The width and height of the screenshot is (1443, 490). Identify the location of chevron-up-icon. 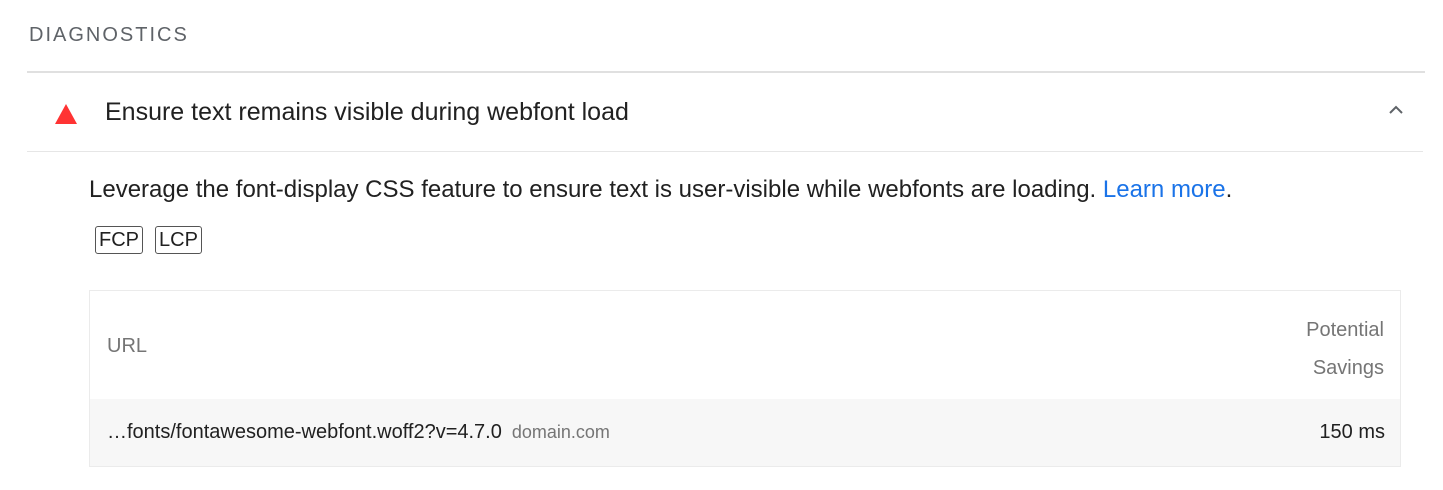
(1396, 110).